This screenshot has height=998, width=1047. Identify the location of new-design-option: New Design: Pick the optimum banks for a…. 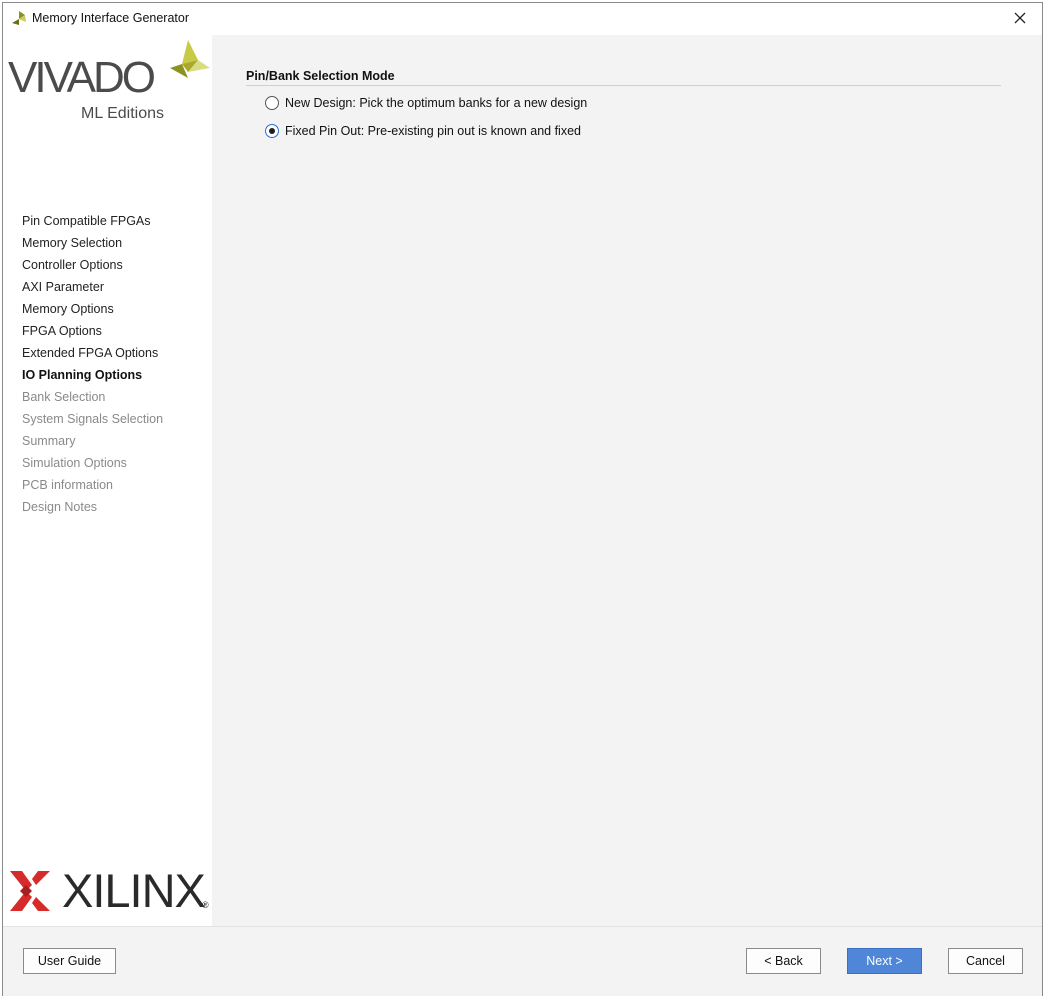
(426, 103).